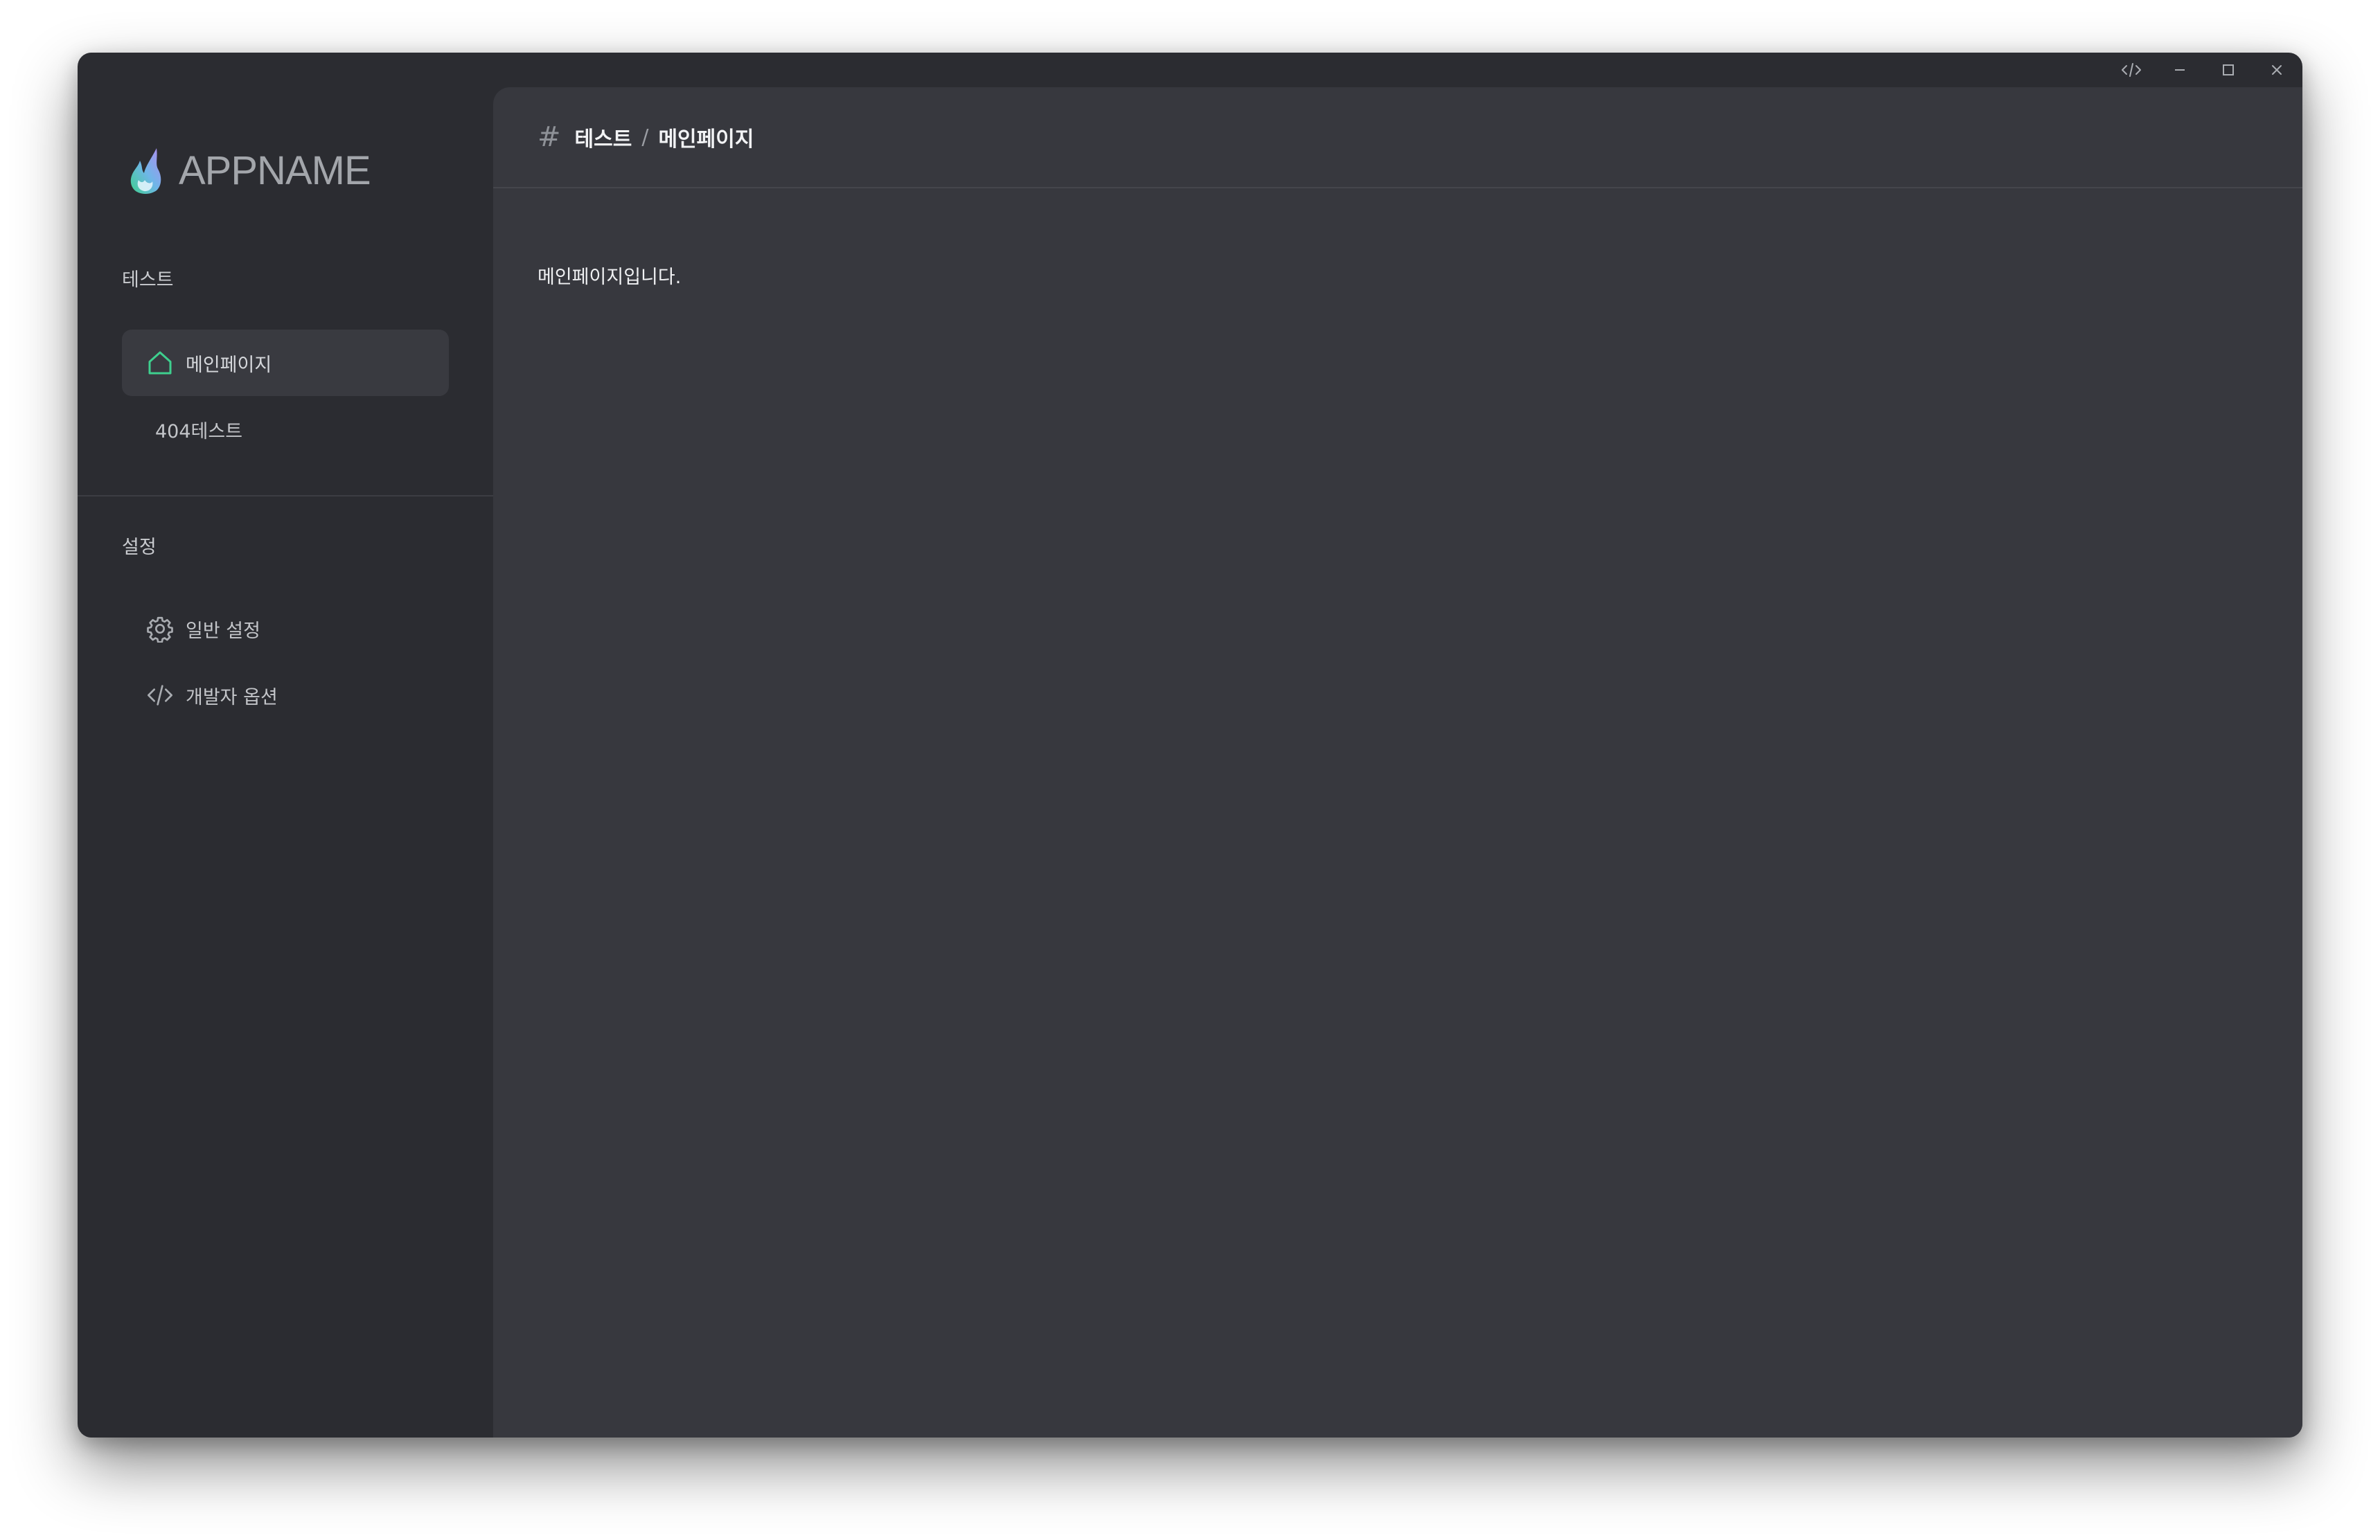 Image resolution: width=2380 pixels, height=1540 pixels. What do you see at coordinates (285, 363) in the screenshot?
I see `sidebar-item-mainpage: 메인페이지` at bounding box center [285, 363].